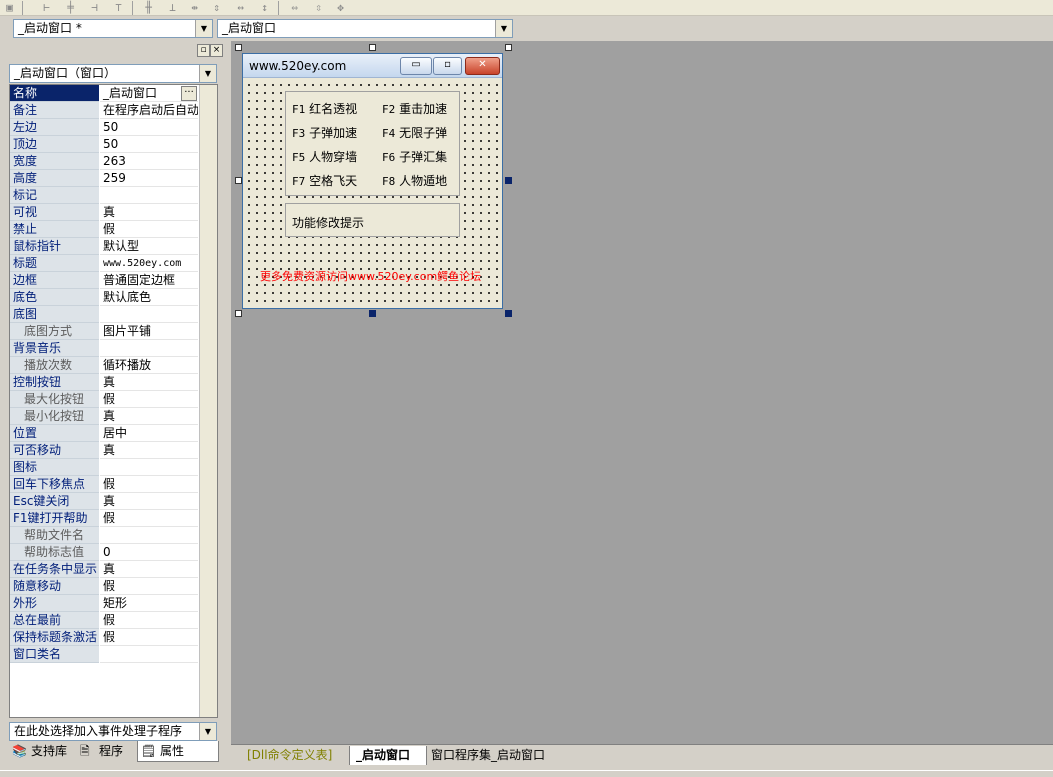 This screenshot has height=777, width=1053. I want to click on property-row: 边框 普通固定边框, so click(113, 280).